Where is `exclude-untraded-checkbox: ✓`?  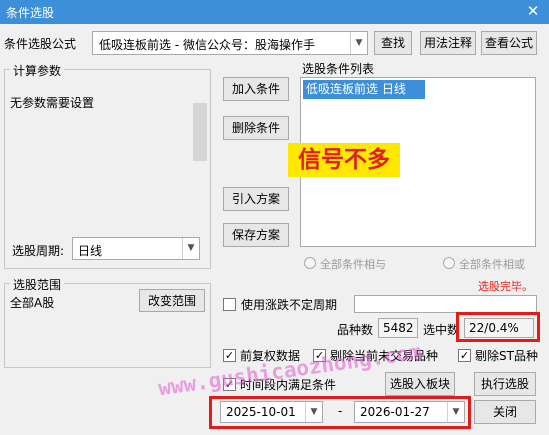 exclude-untraded-checkbox: ✓ is located at coordinates (319, 355).